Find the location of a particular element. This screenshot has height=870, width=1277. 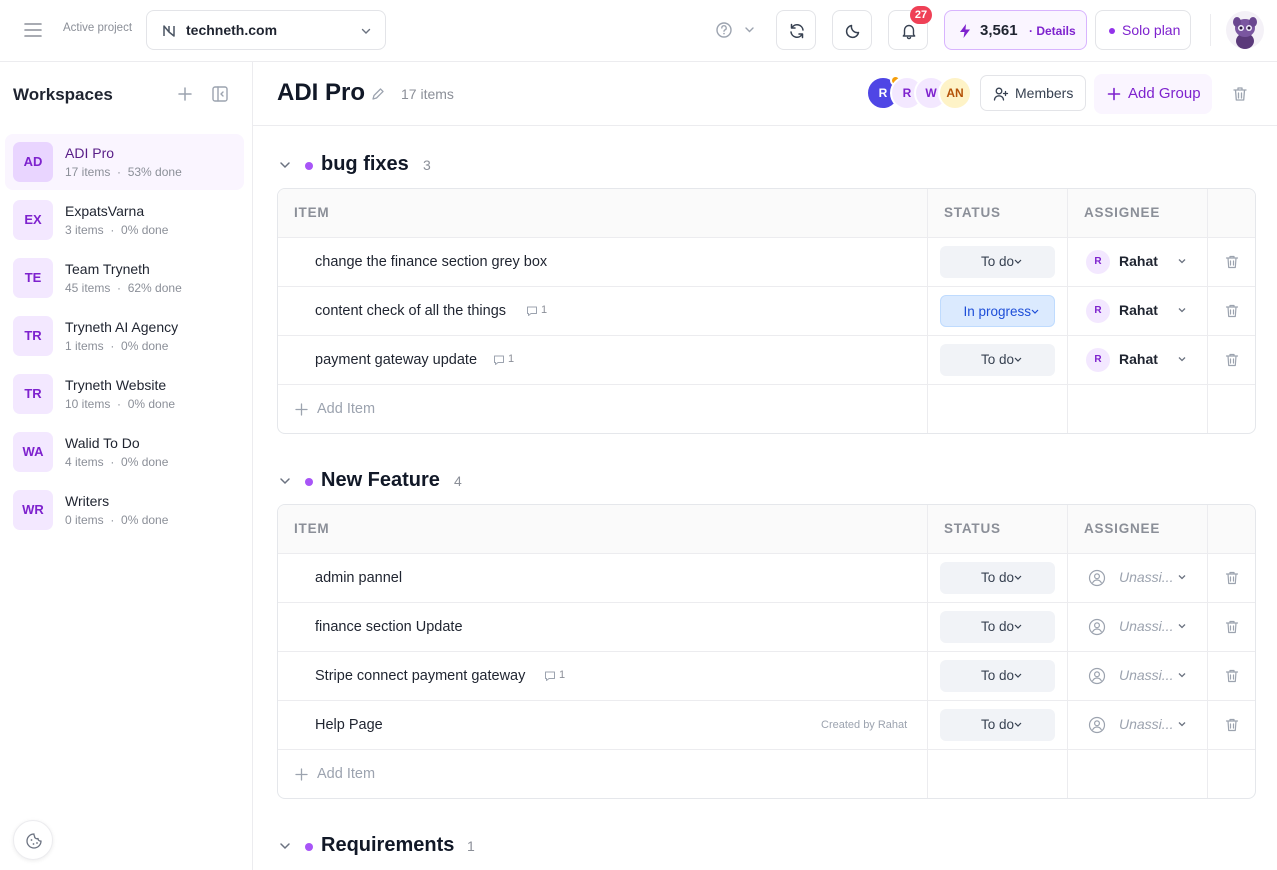

group-title: Requirements is located at coordinates (387, 845).